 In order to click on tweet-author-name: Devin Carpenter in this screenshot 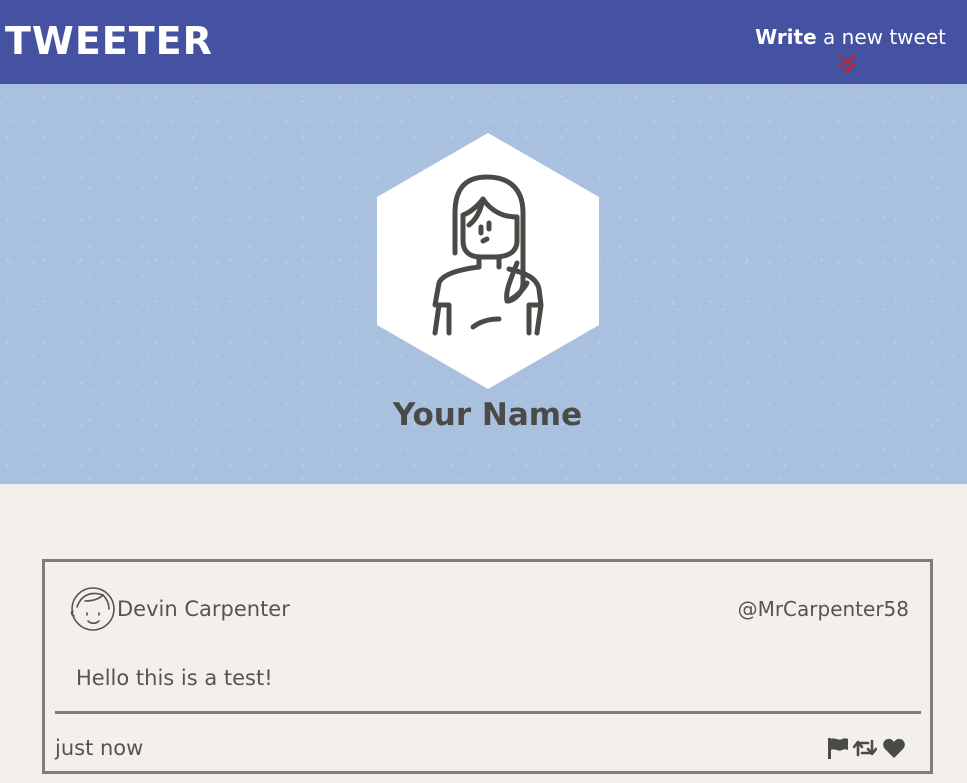, I will do `click(203, 609)`.